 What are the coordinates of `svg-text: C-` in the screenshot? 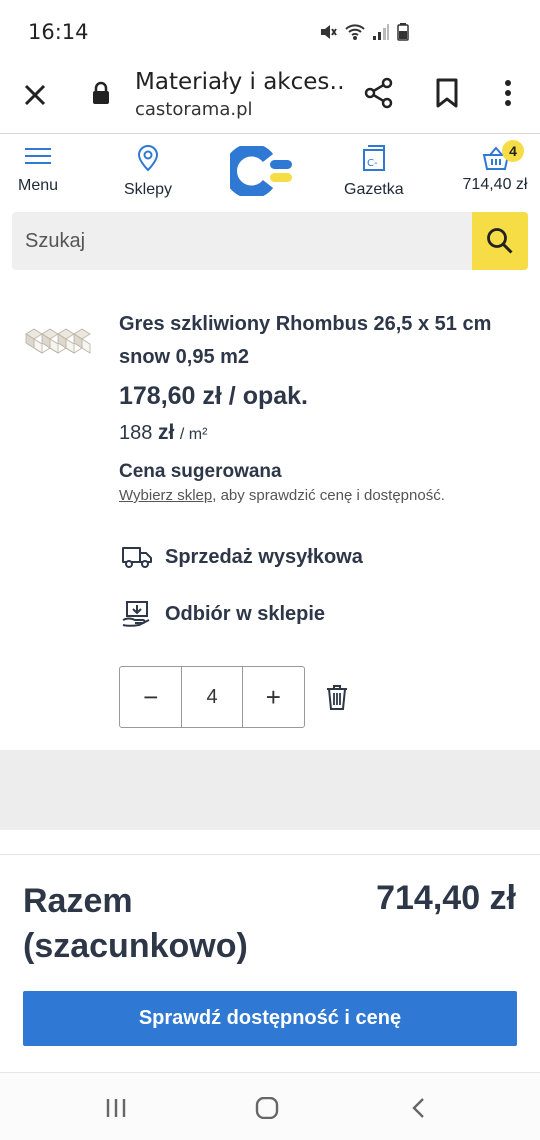 It's located at (372, 163).